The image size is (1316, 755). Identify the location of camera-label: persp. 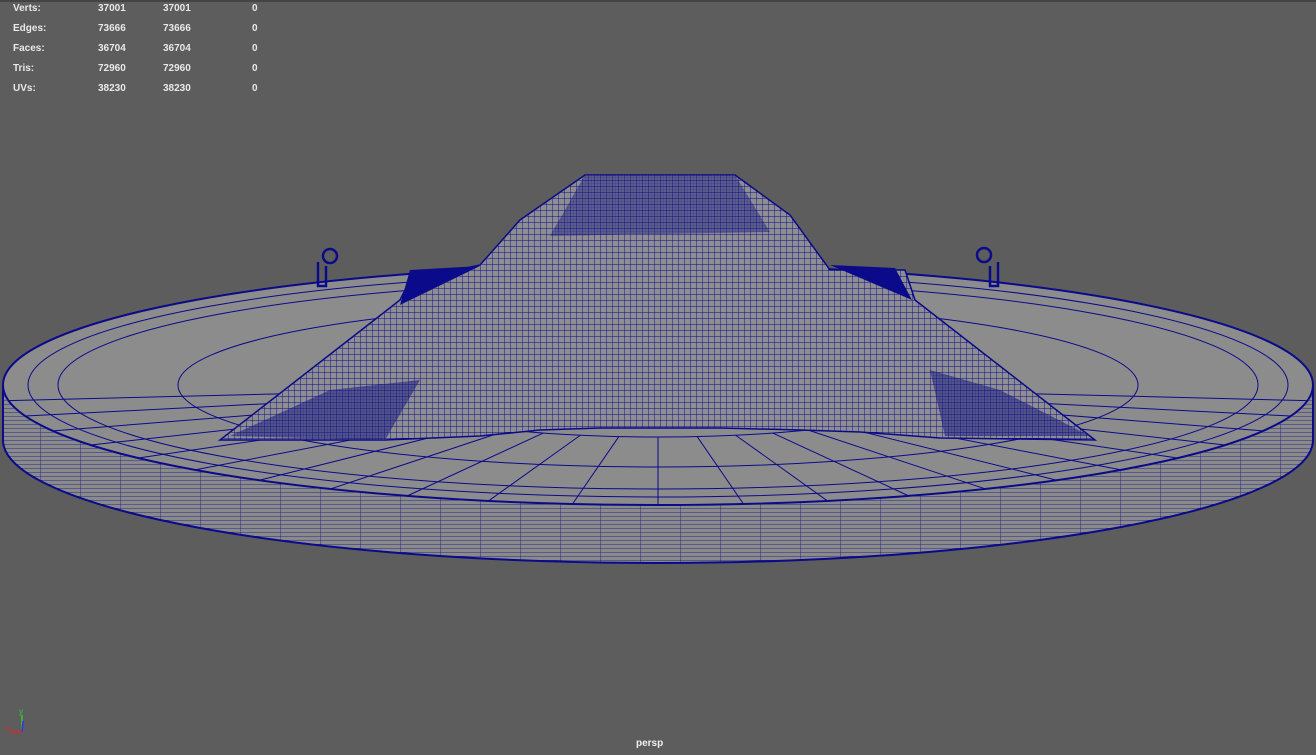
(650, 743).